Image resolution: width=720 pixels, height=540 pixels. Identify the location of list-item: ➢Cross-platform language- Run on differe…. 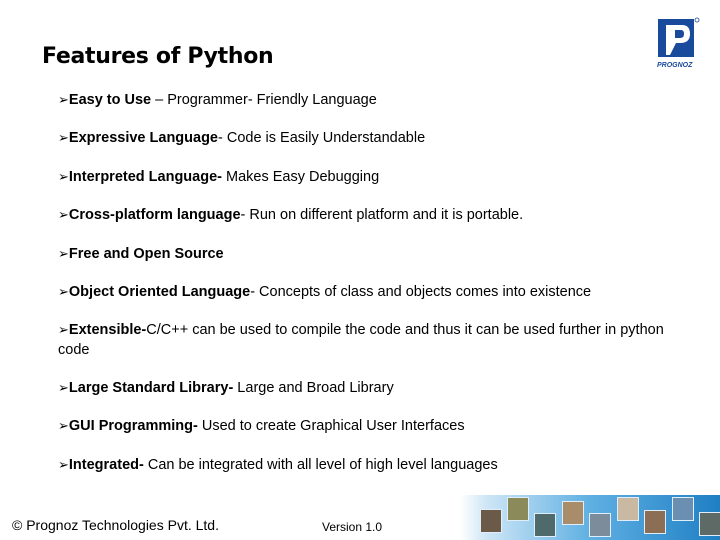
(291, 215).